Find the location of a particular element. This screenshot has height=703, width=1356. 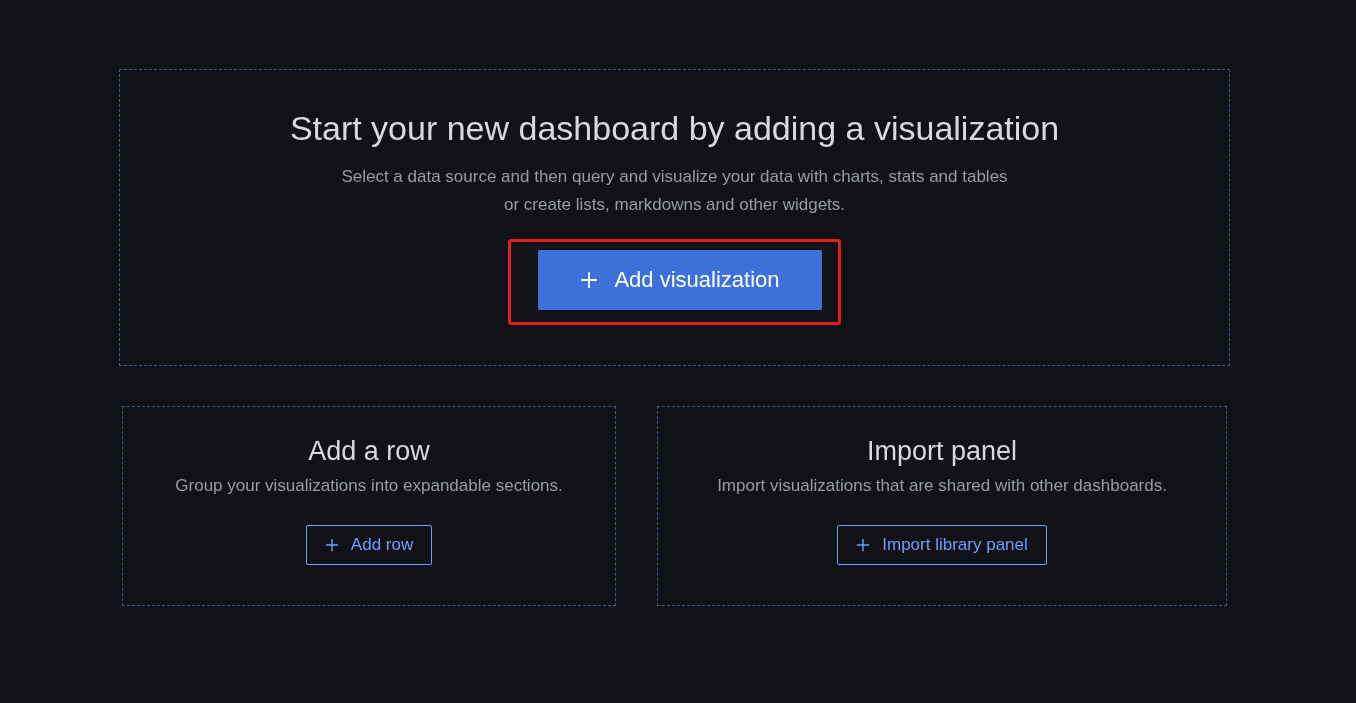

card-action-button: Import library panel is located at coordinates (942, 544).